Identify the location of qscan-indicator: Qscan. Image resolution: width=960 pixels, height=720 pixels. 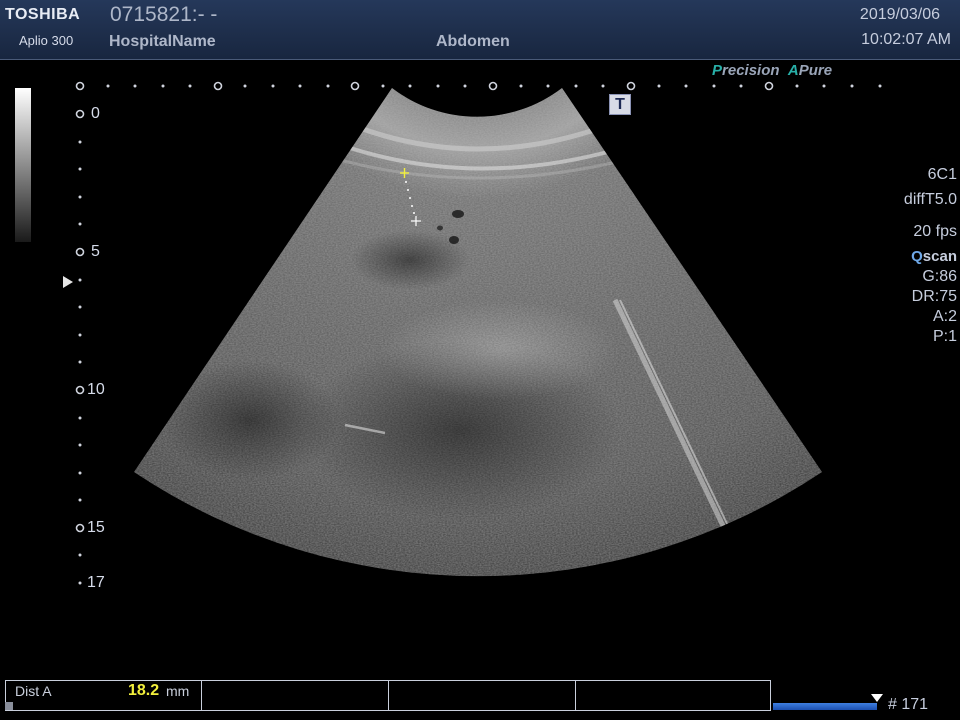
(934, 256).